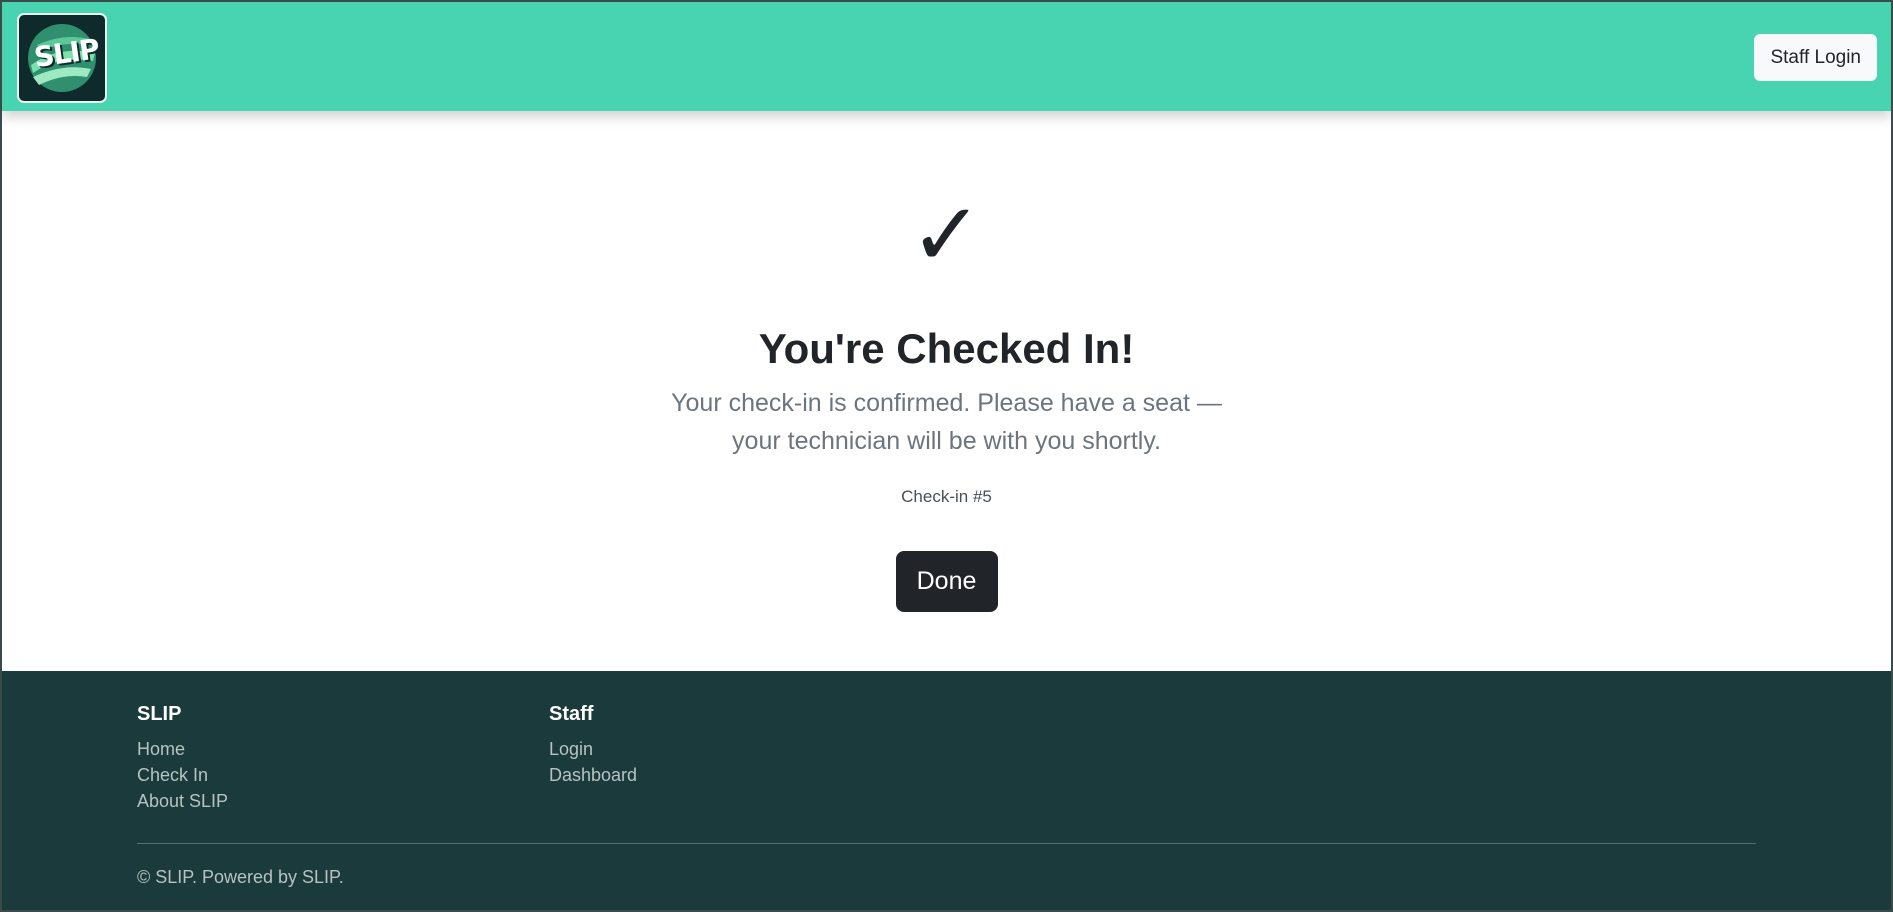  Describe the element at coordinates (182, 801) in the screenshot. I see `footer-link-about: About SLIP` at that location.